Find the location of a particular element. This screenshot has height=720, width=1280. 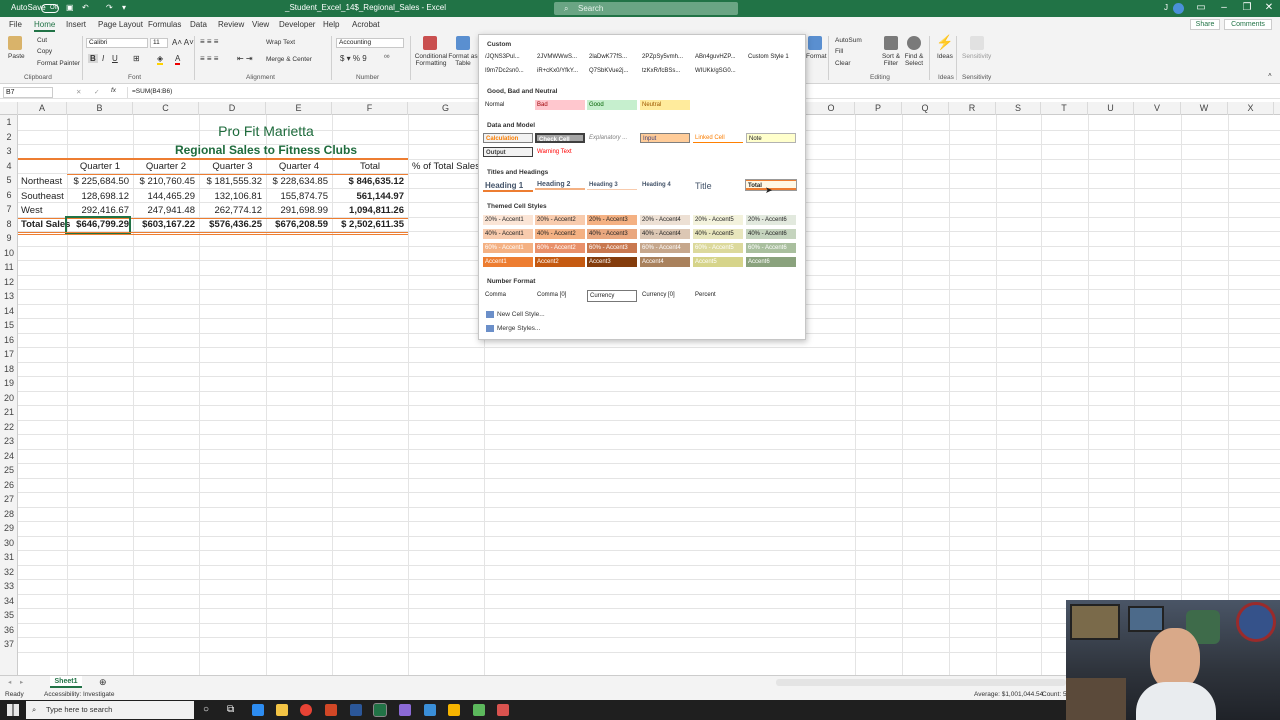

value-cell: $ 210,760.45 is located at coordinates (164, 182).